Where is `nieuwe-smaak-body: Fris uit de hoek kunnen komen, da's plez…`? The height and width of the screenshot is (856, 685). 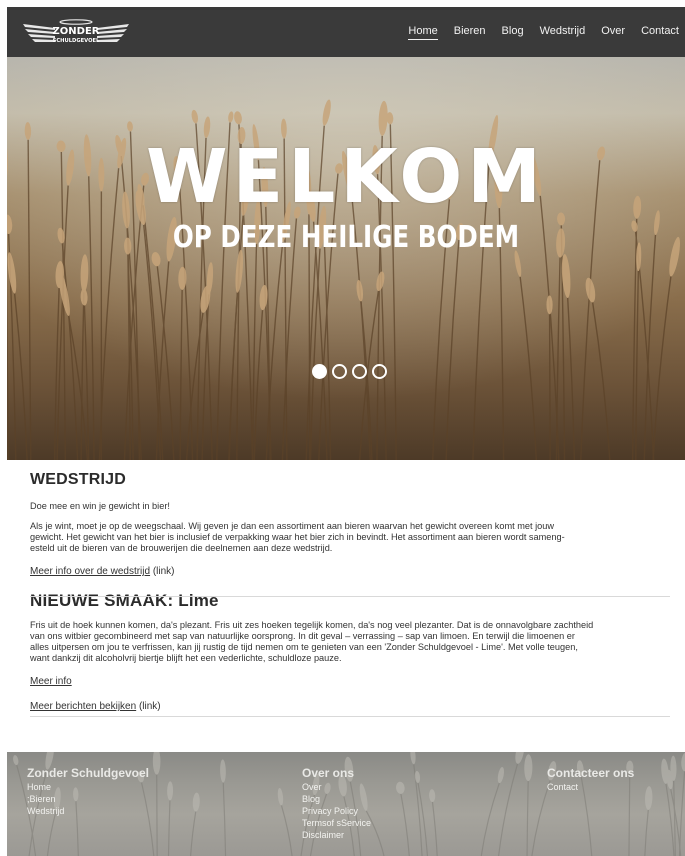
nieuwe-smaak-body: Fris uit de hoek kunnen komen, da's plez… is located at coordinates (350, 642).